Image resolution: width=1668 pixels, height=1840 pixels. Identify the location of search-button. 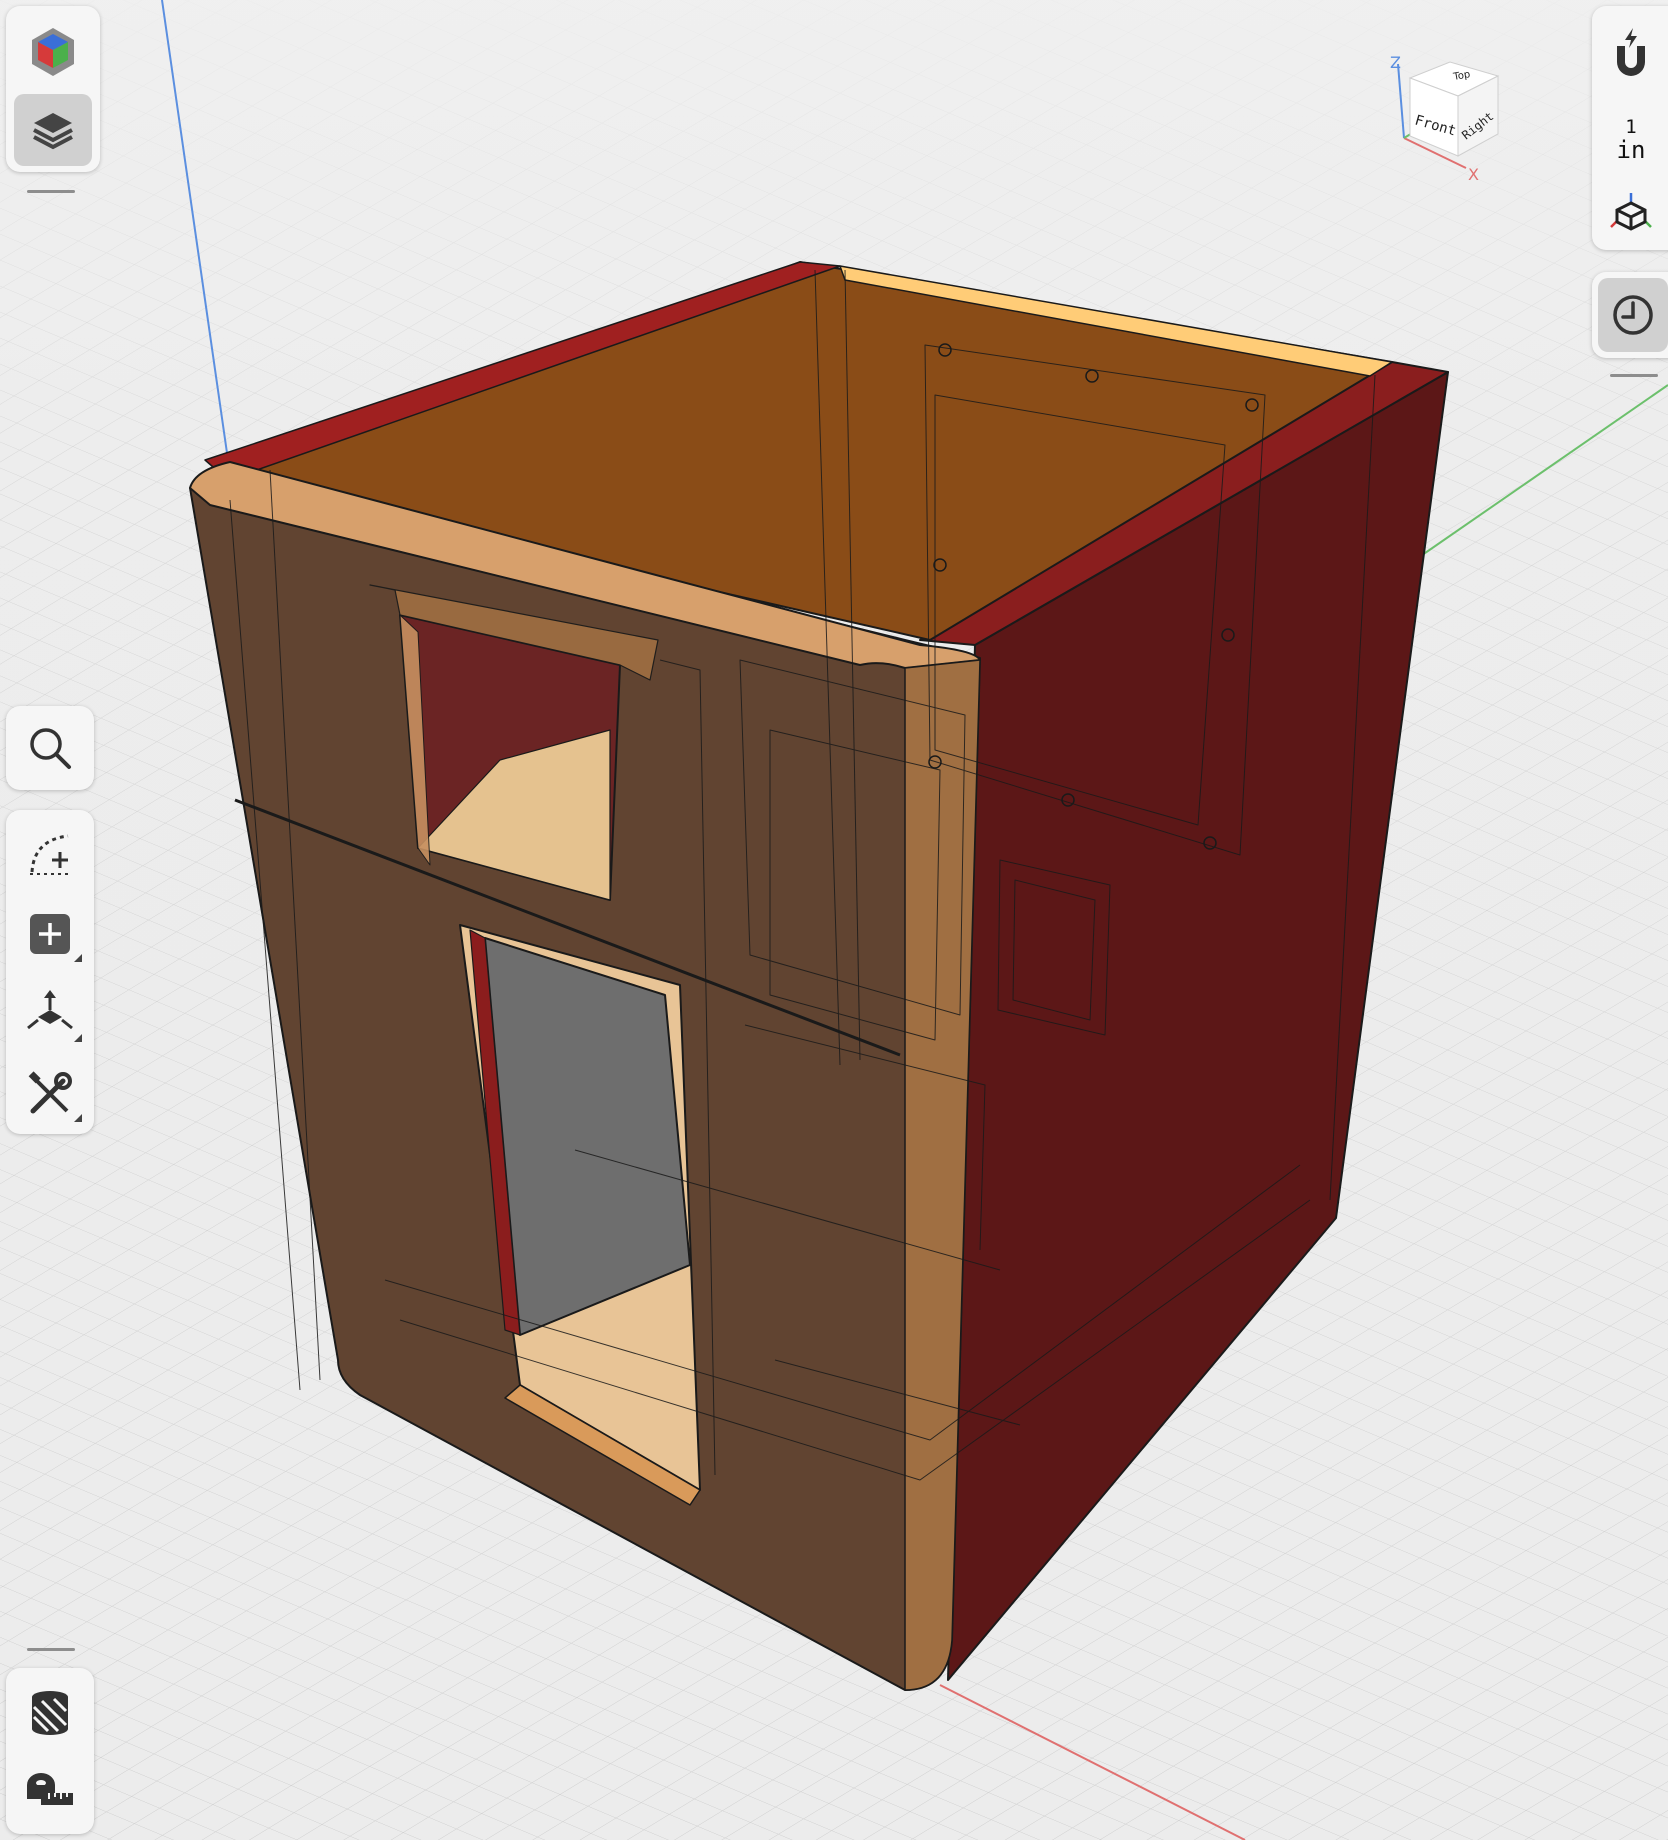
(50, 748).